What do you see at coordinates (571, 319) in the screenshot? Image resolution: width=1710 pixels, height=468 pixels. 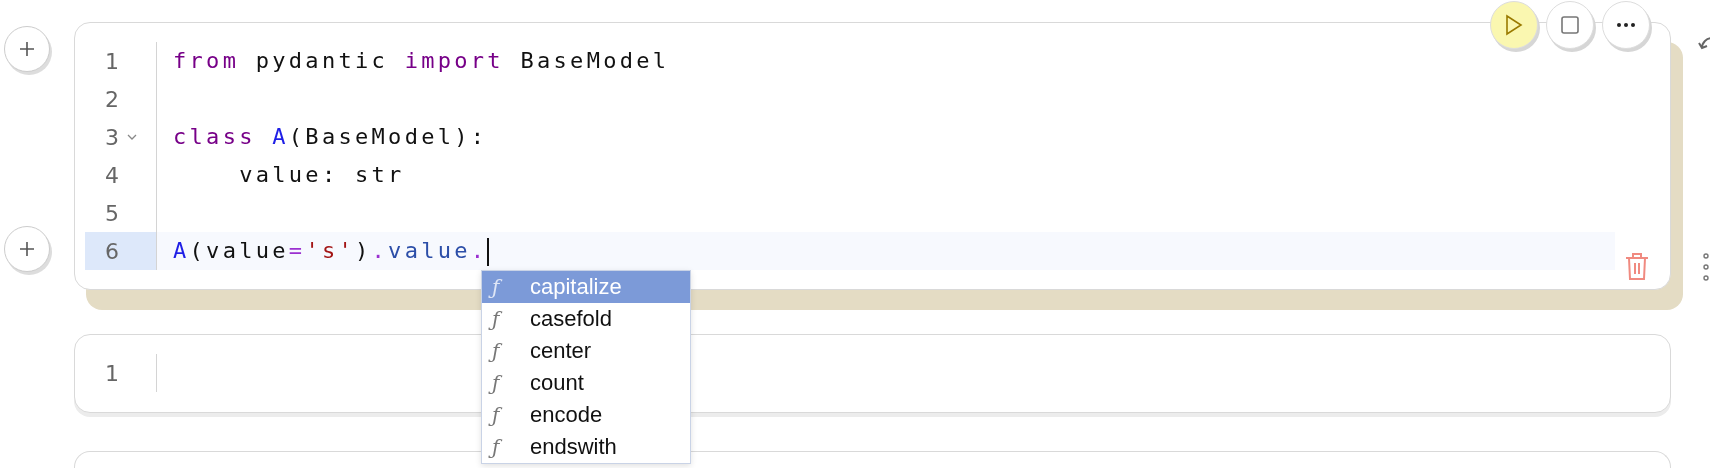 I see `completion-label: casefold` at bounding box center [571, 319].